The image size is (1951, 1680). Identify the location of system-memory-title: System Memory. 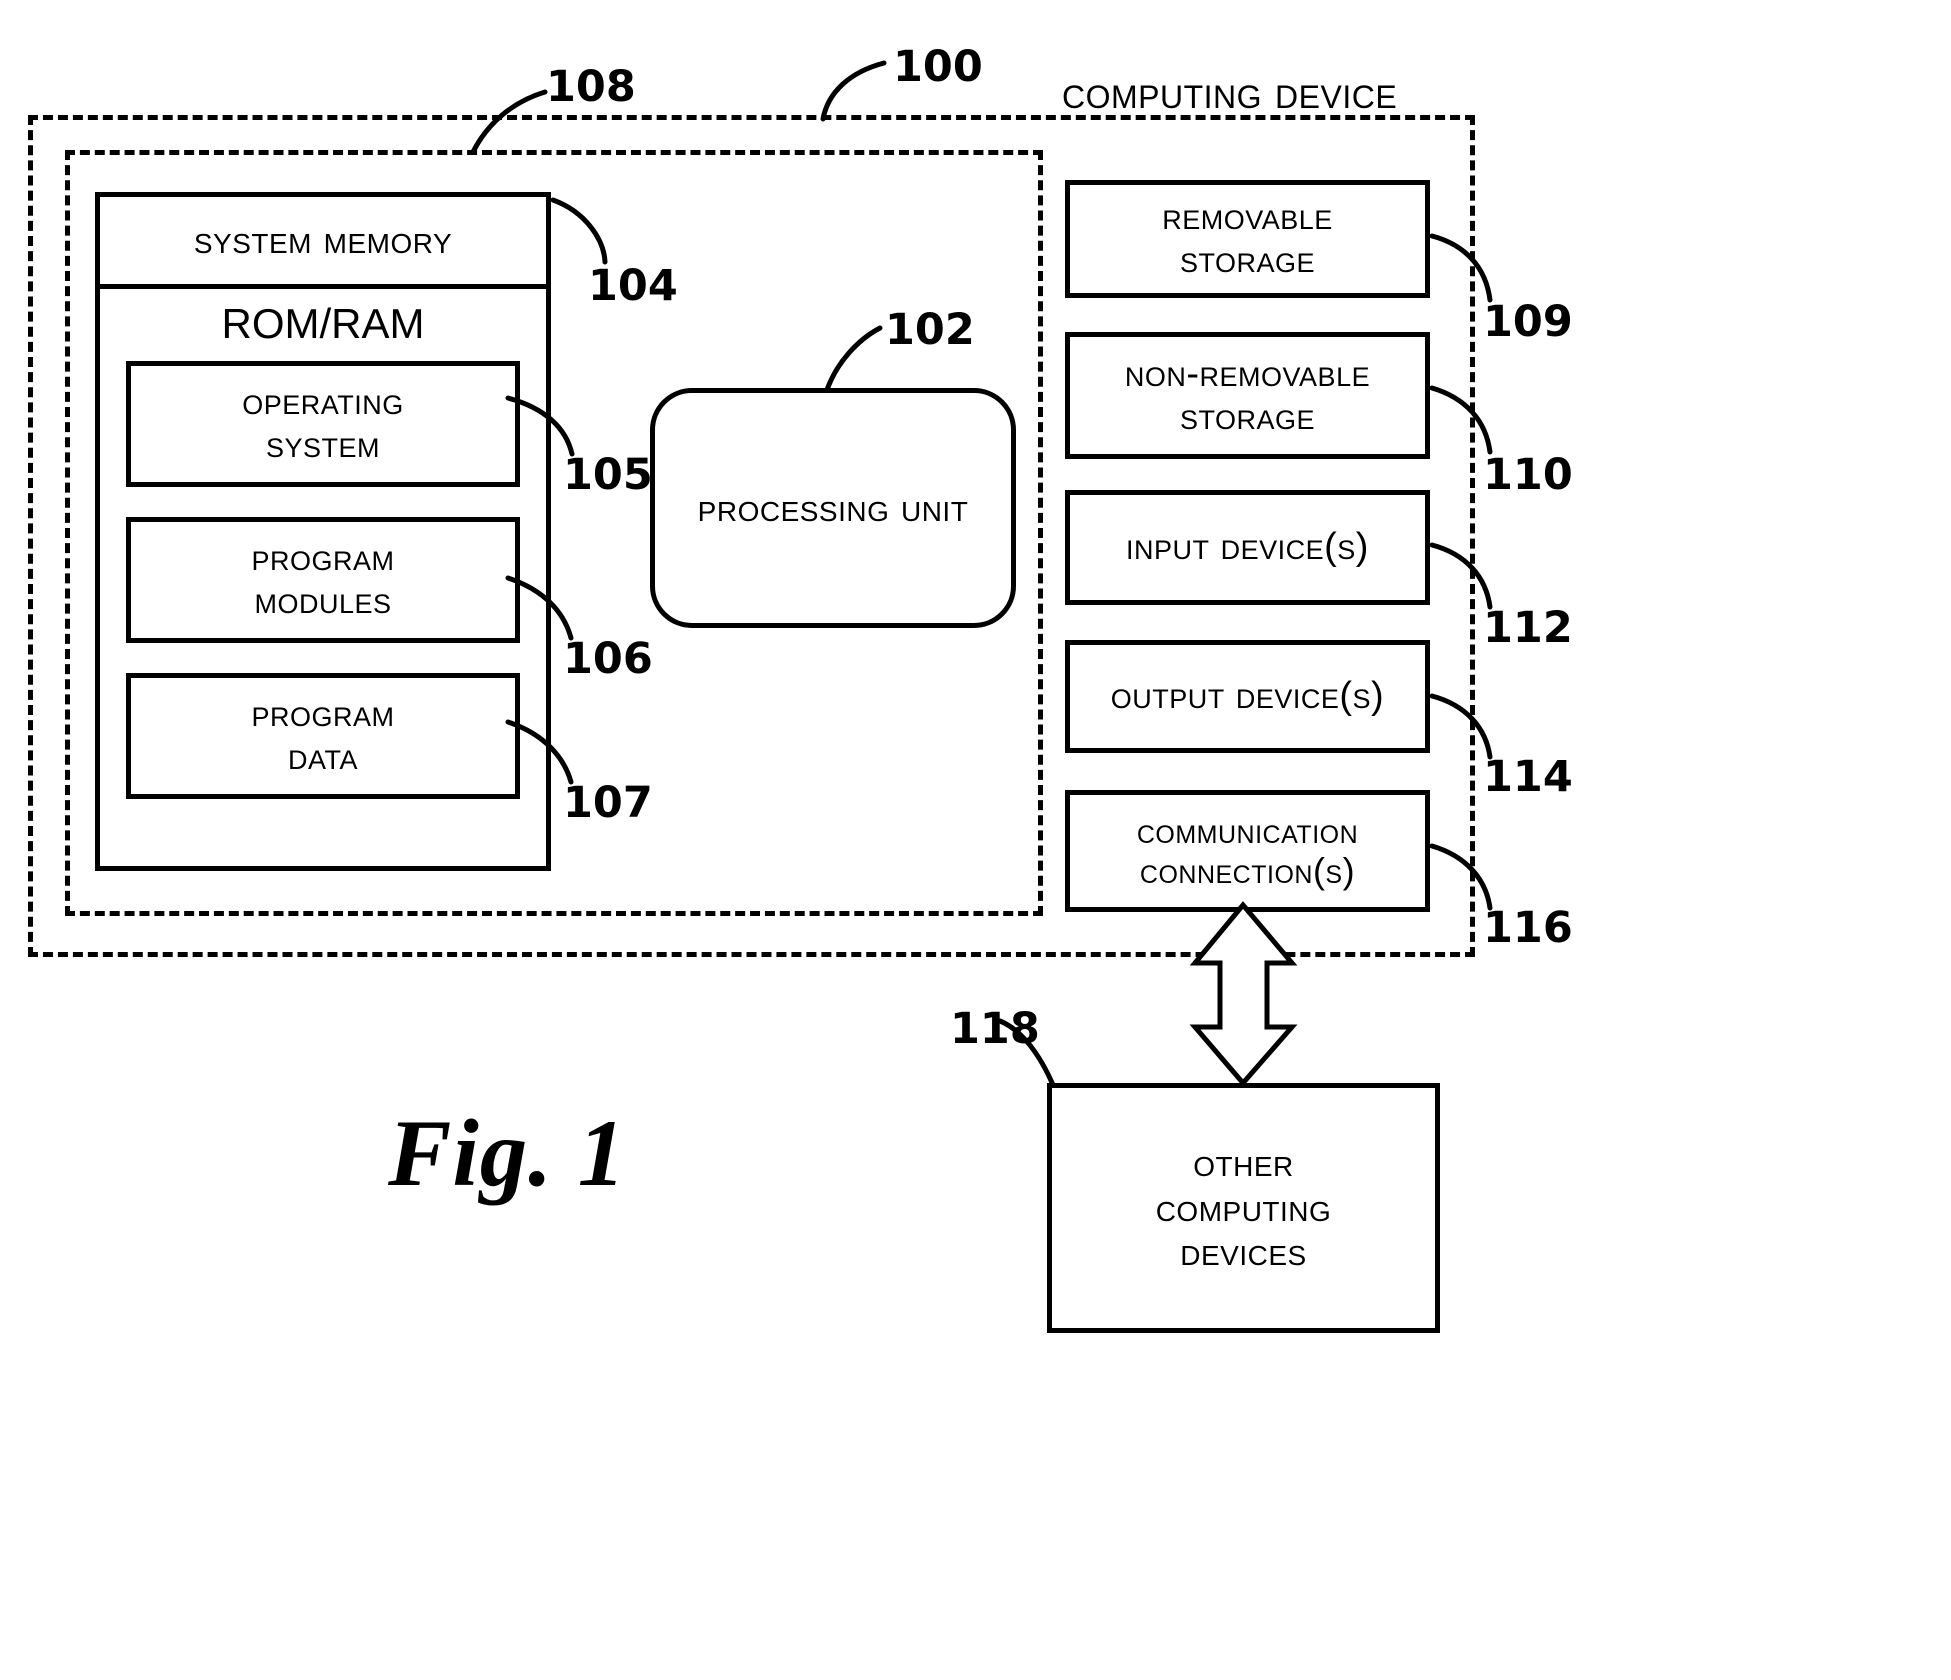
(323, 243).